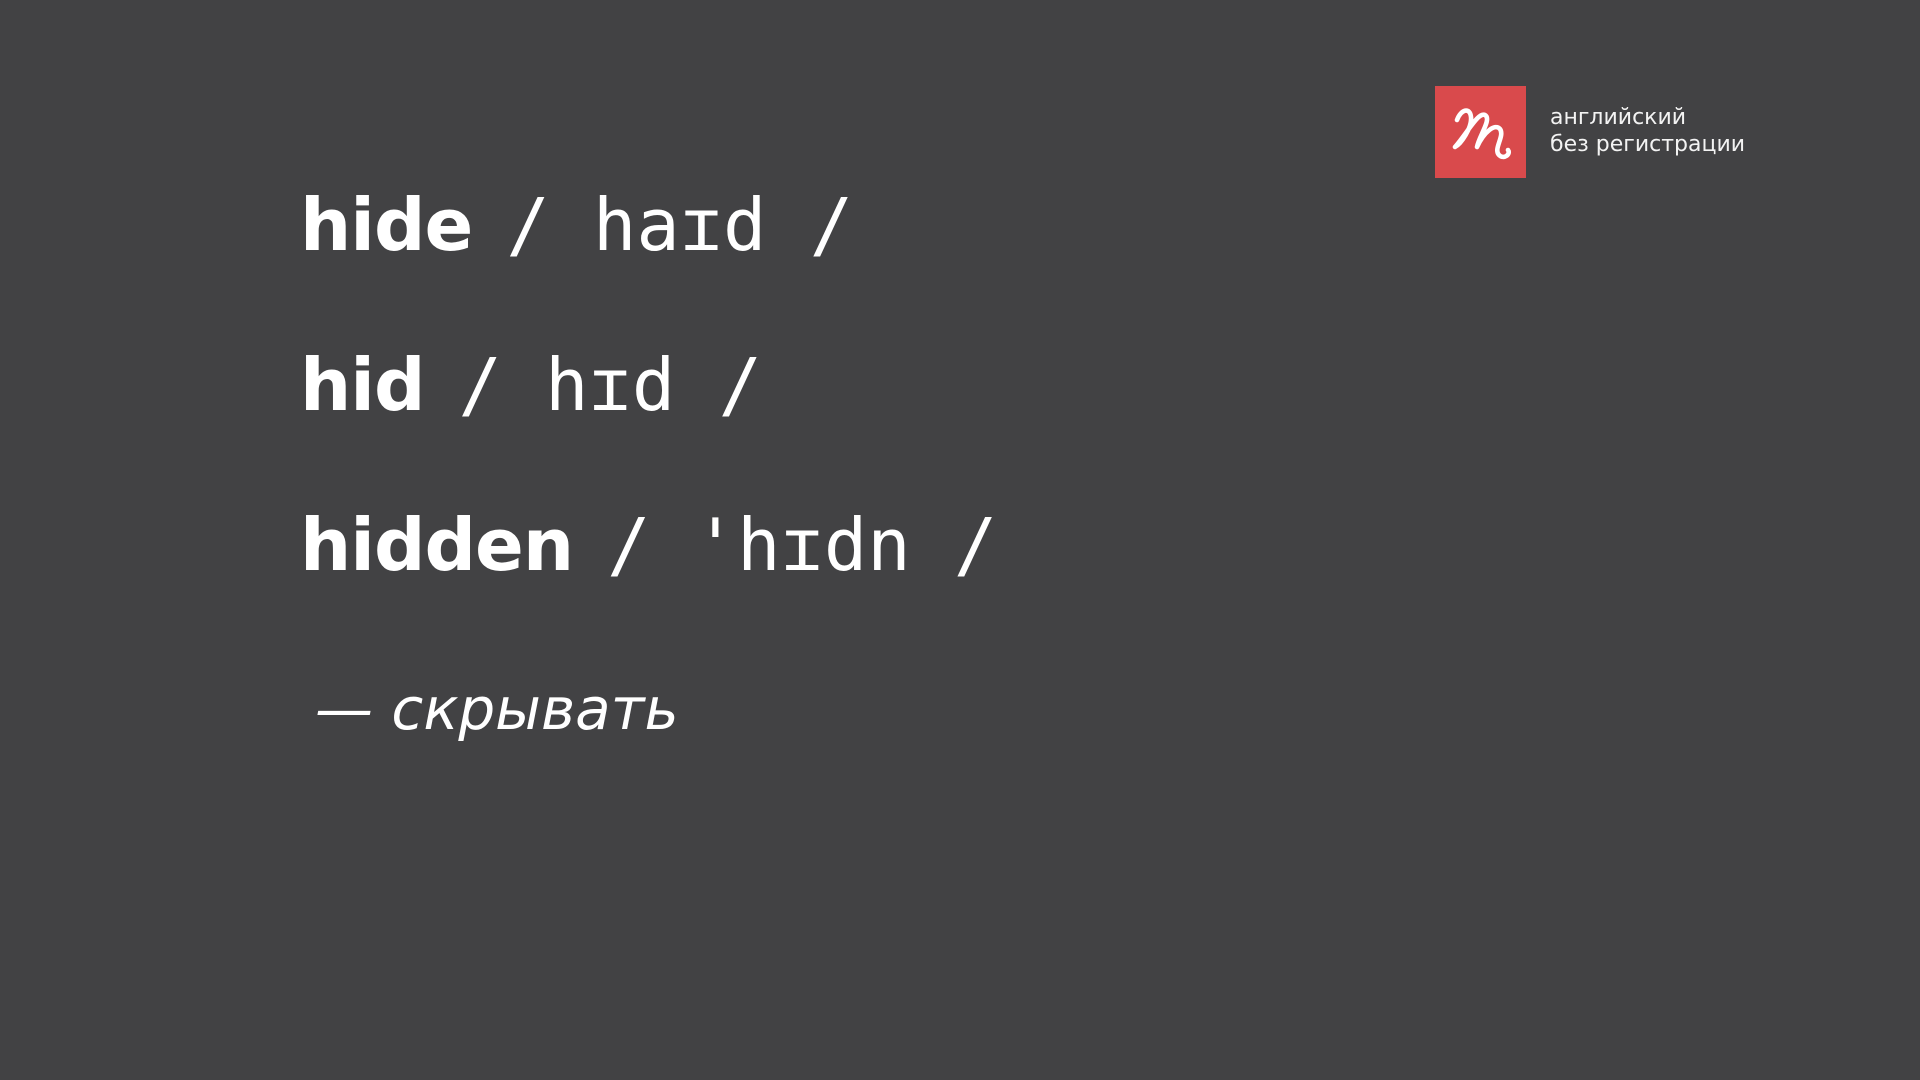  Describe the element at coordinates (362, 385) in the screenshot. I see `english-word: hid` at that location.